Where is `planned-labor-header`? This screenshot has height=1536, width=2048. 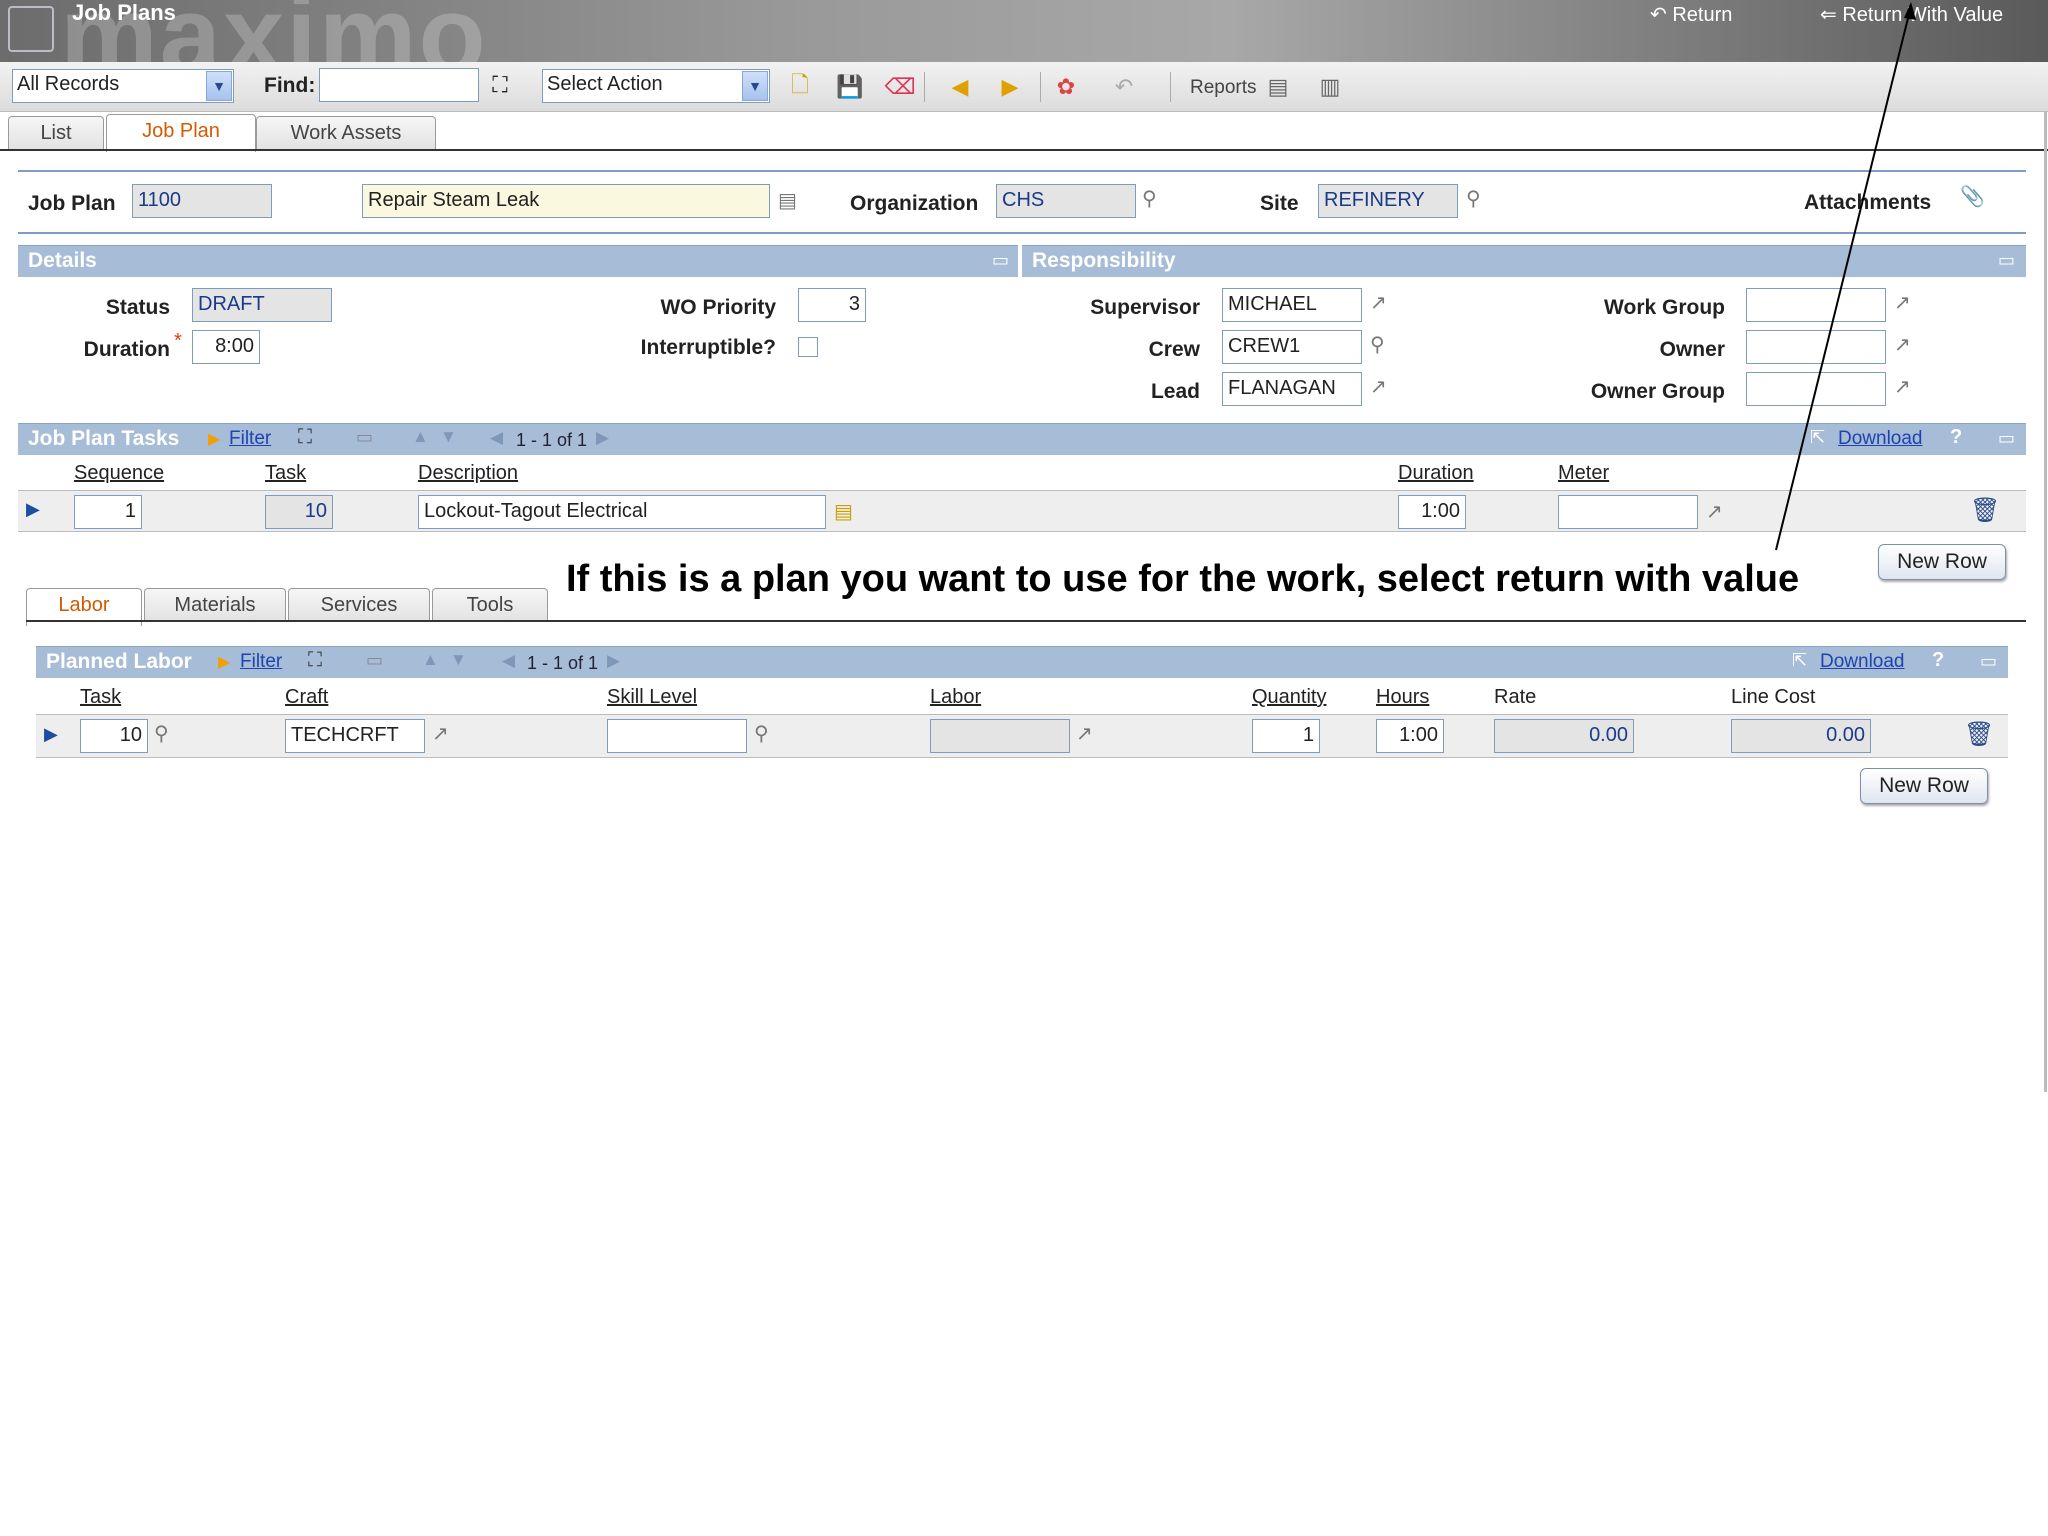 planned-labor-header is located at coordinates (1022, 662).